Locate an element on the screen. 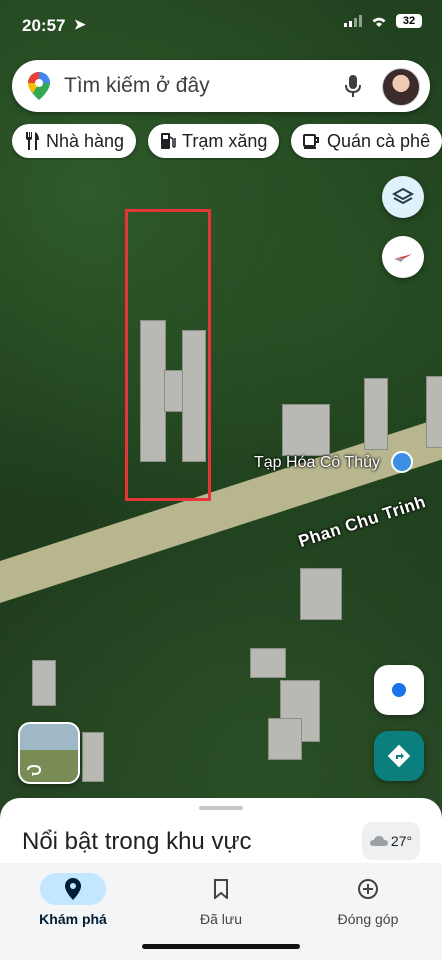 The height and width of the screenshot is (960, 442). street-view-rotate-icon is located at coordinates (34, 770).